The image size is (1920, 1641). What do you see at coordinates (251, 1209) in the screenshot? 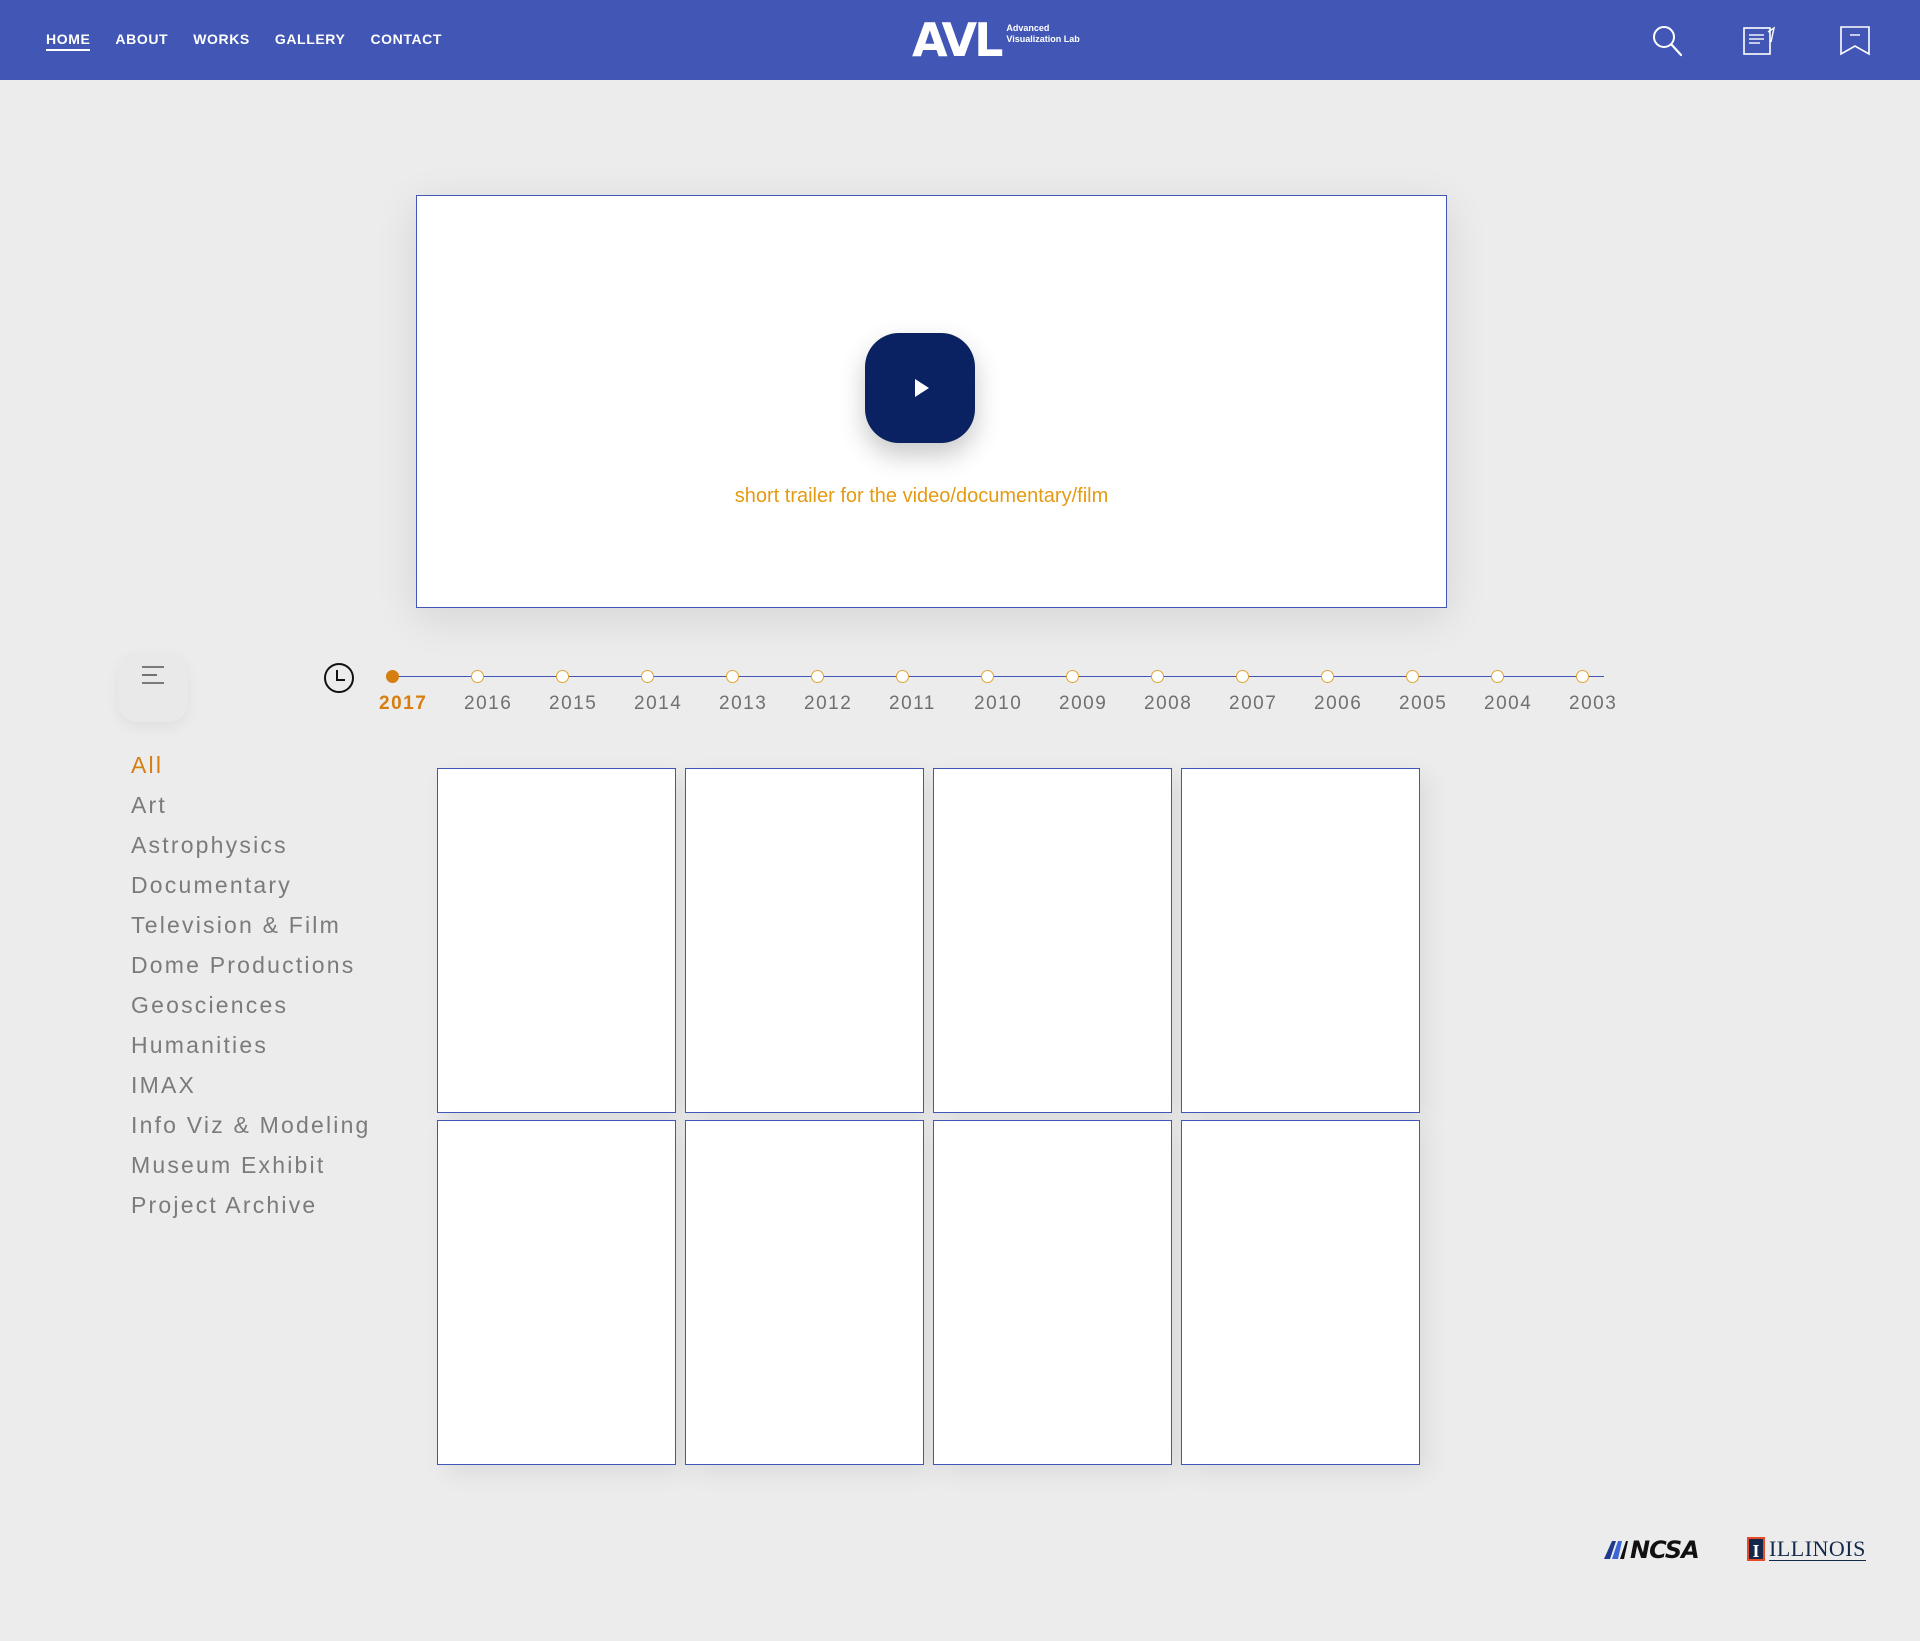
I see `category-item: Project Archive` at bounding box center [251, 1209].